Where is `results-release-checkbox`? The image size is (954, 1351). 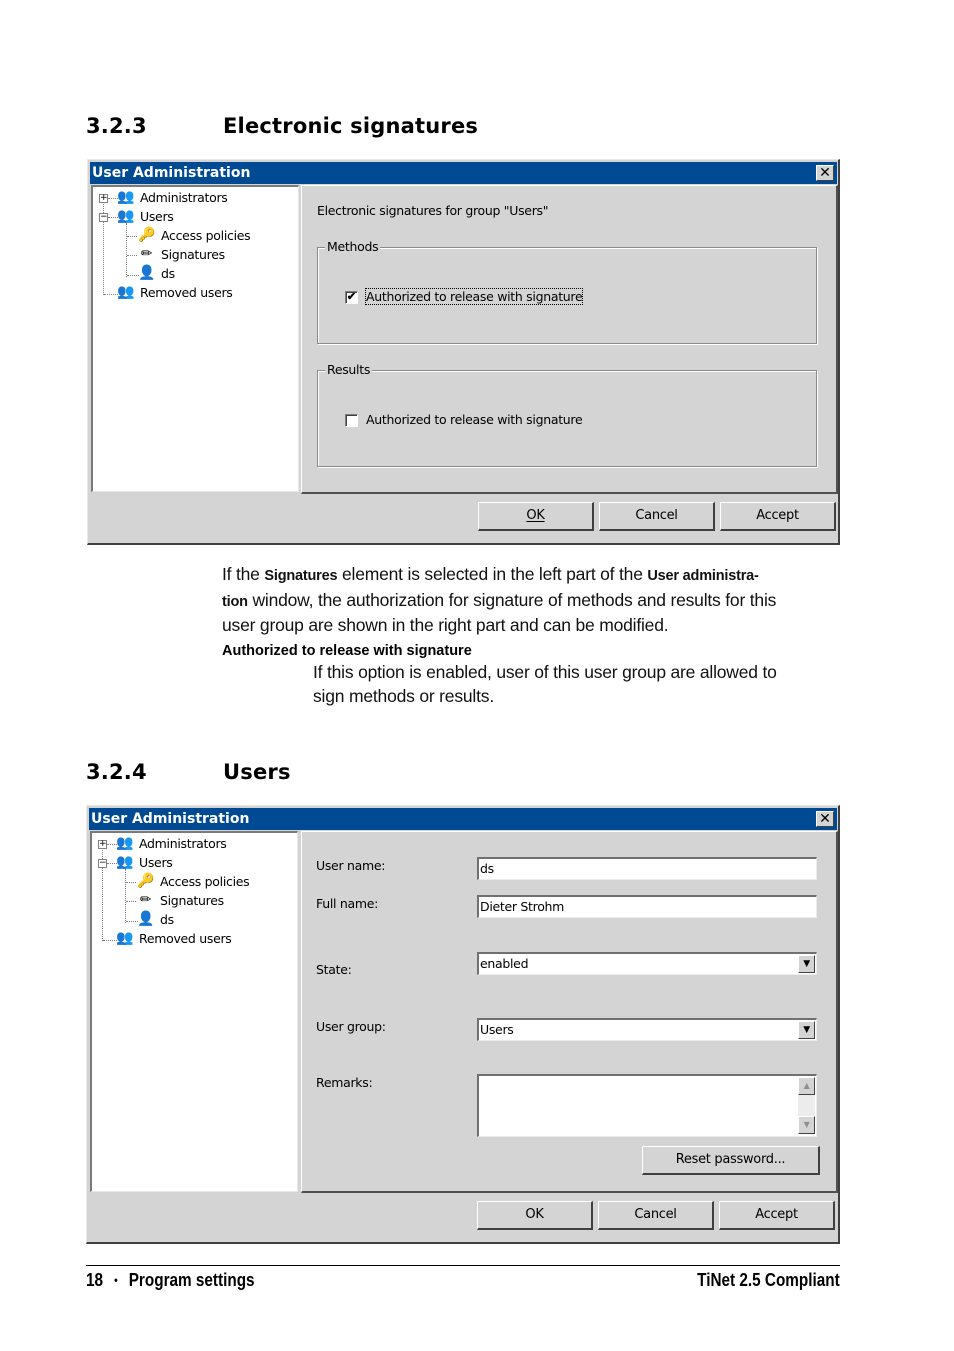 results-release-checkbox is located at coordinates (351, 420).